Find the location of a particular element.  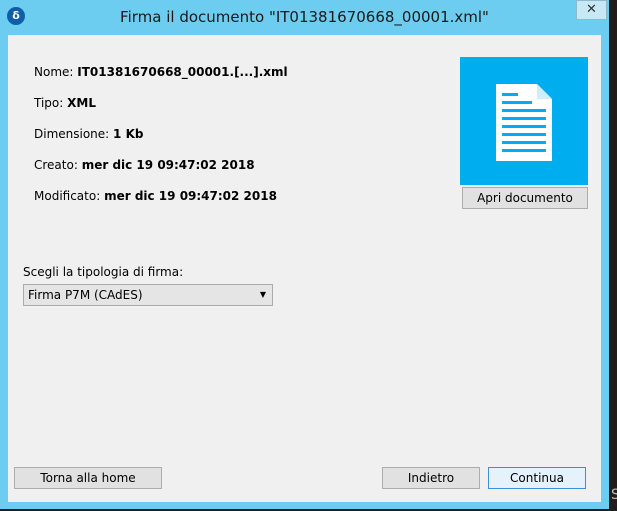

file-name-value: IT01381670668_00001.[...].xml is located at coordinates (182, 72).